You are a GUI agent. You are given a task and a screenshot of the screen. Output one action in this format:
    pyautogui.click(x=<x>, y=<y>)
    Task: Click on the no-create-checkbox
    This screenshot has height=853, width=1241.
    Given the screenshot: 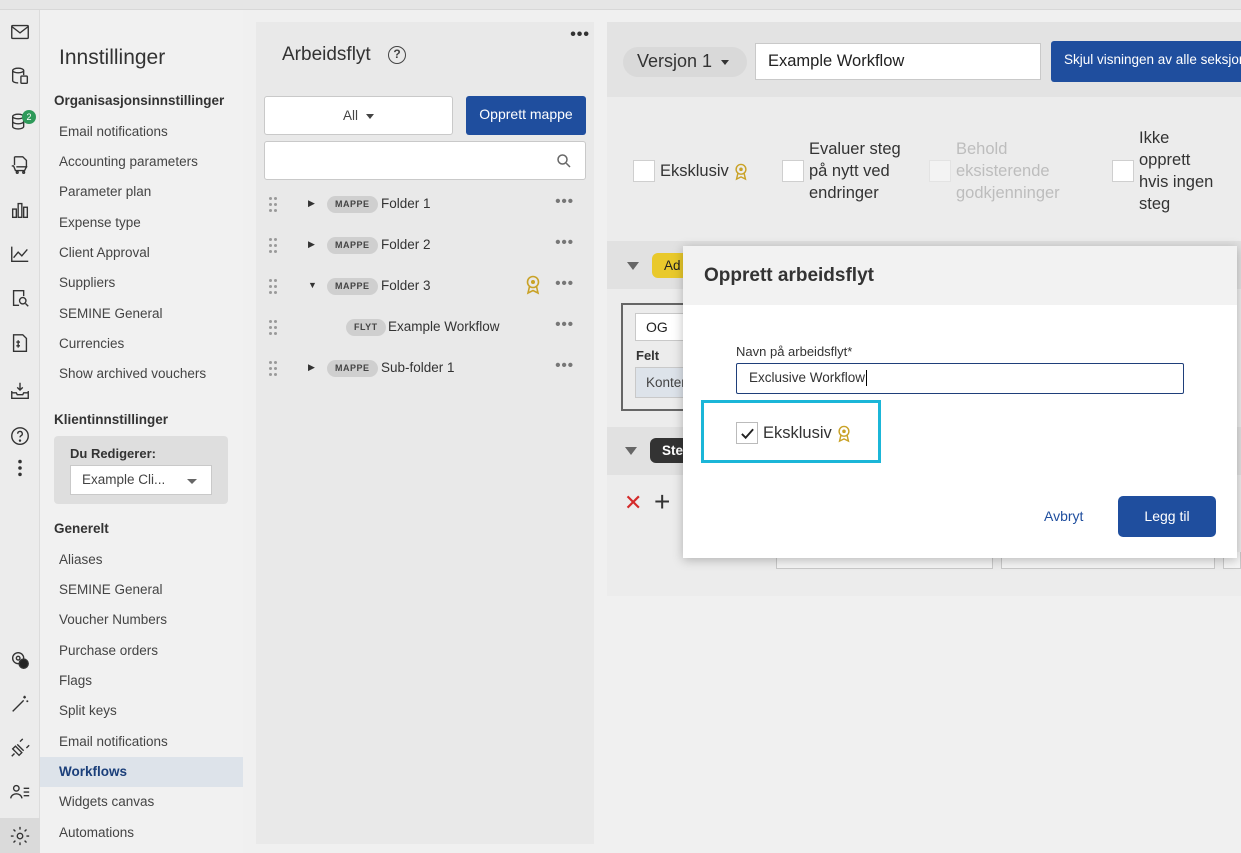 What is the action you would take?
    pyautogui.click(x=1123, y=171)
    